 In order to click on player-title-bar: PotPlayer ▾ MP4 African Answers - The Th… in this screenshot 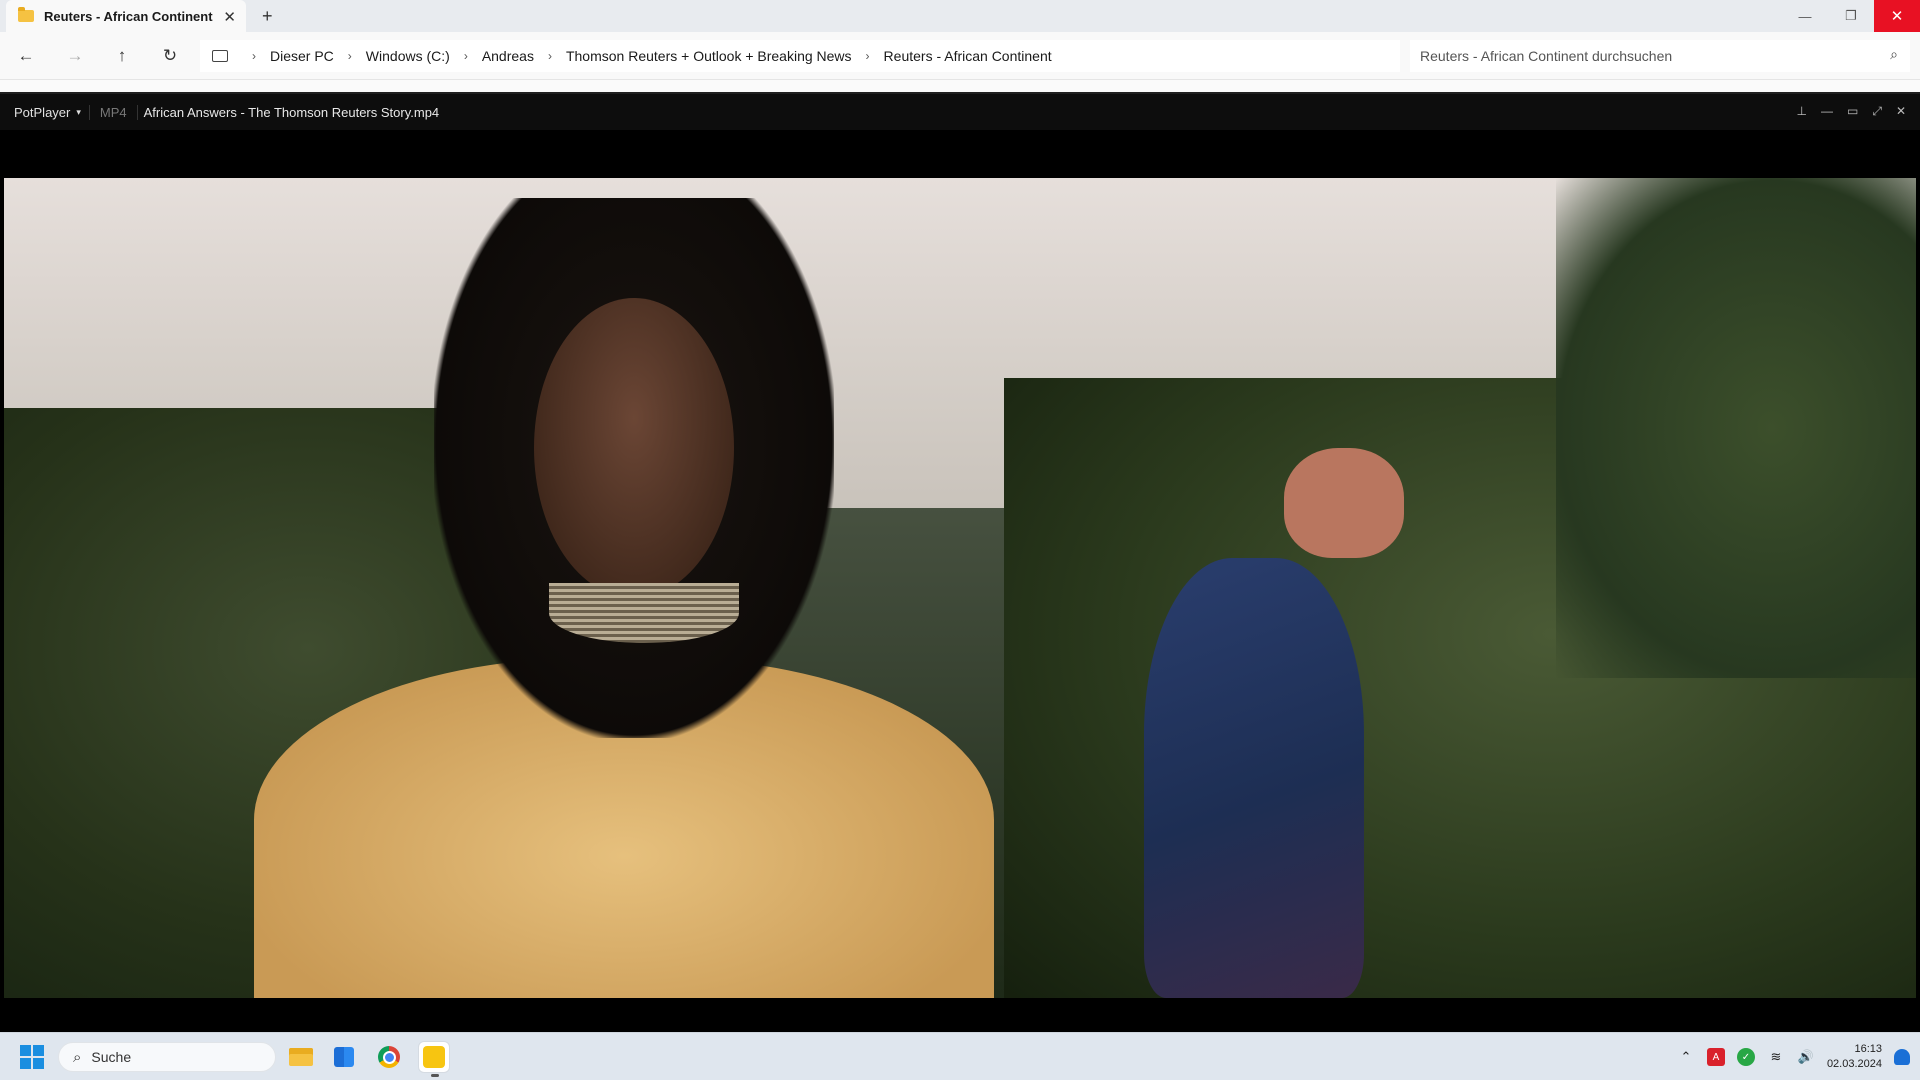, I will do `click(960, 111)`.